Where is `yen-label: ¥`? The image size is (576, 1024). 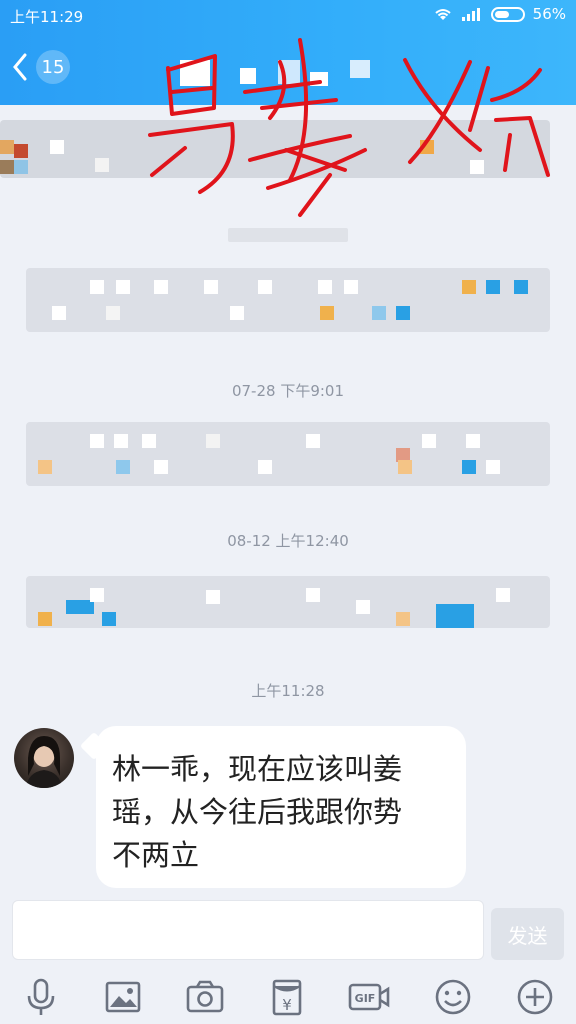 yen-label: ¥ is located at coordinates (287, 1005).